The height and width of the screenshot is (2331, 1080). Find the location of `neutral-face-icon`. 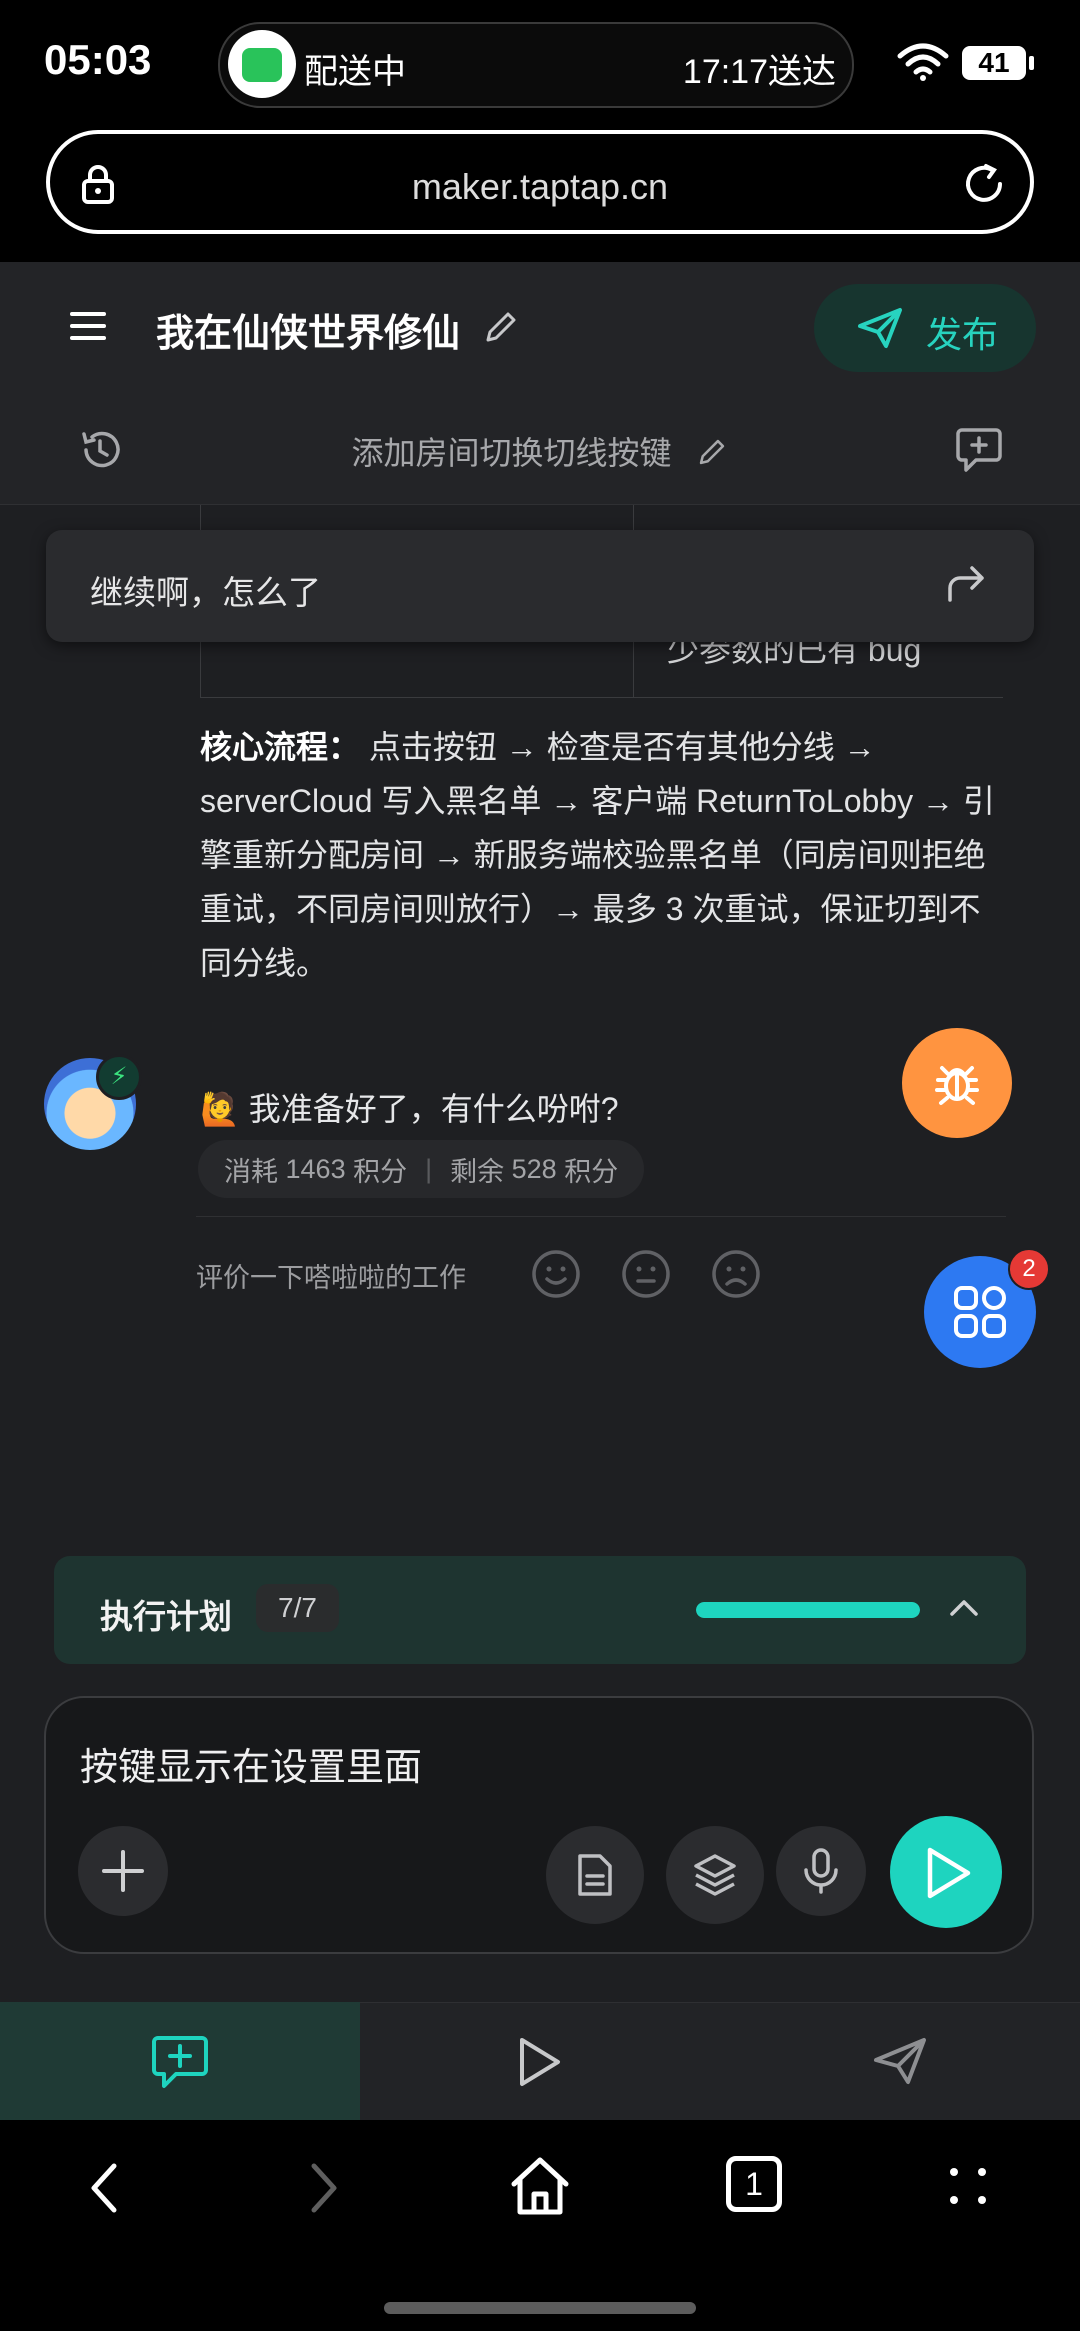

neutral-face-icon is located at coordinates (646, 1274).